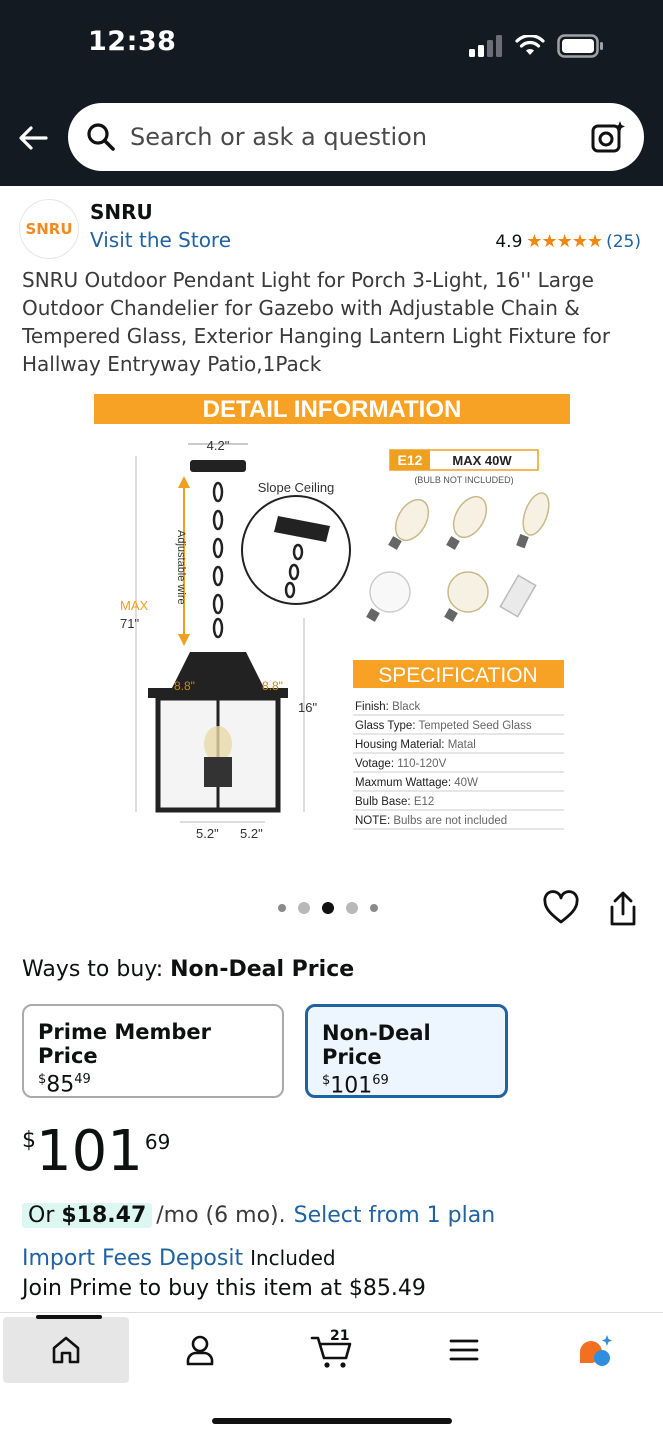  What do you see at coordinates (101, 137) in the screenshot?
I see `search-icon` at bounding box center [101, 137].